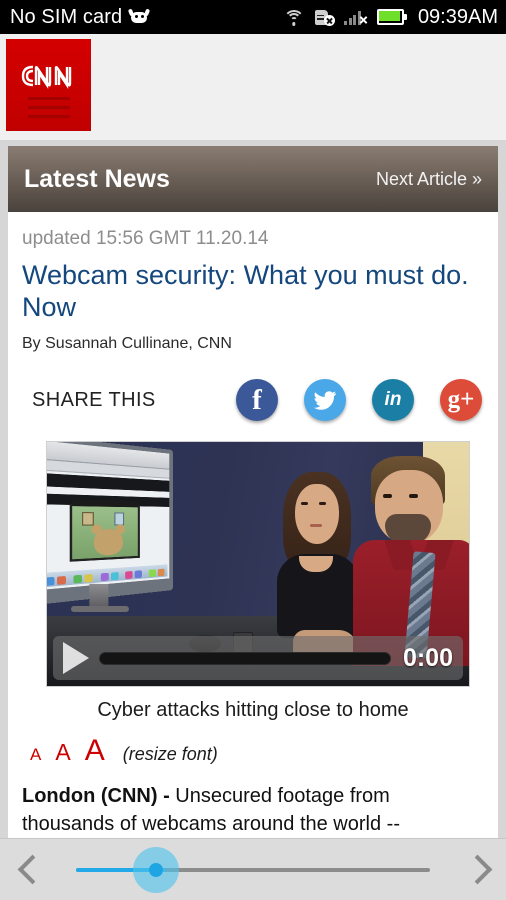 Image resolution: width=506 pixels, height=900 pixels. What do you see at coordinates (66, 16) in the screenshot?
I see `carrier-label: No SIM card` at bounding box center [66, 16].